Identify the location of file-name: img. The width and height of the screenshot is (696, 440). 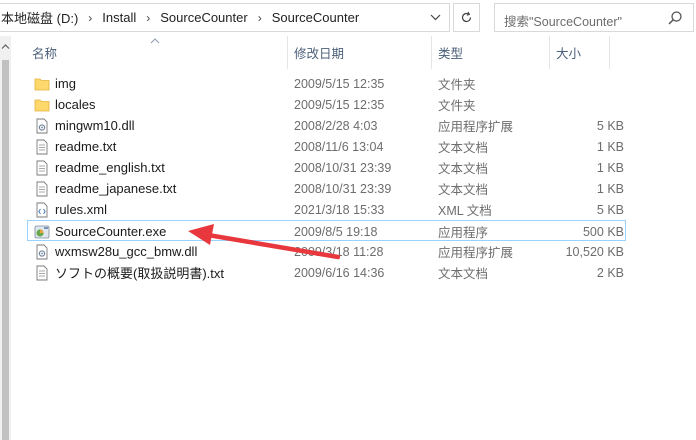
(65, 83).